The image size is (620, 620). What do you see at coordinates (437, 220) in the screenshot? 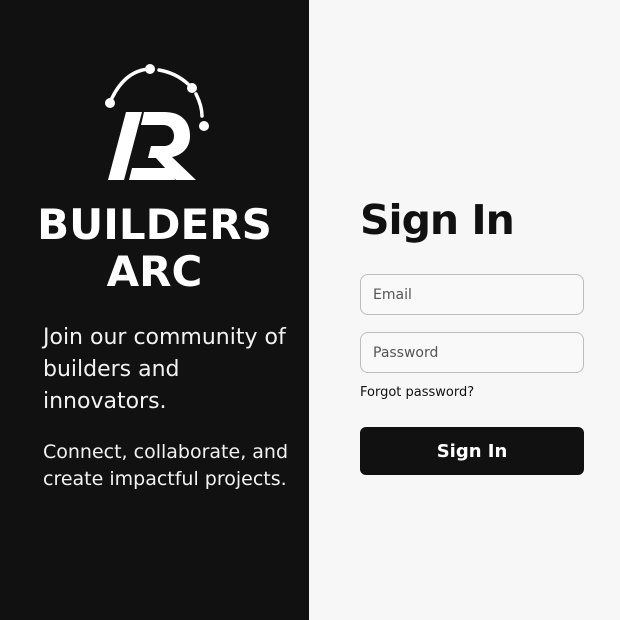
I see `signin-title: Sign In` at bounding box center [437, 220].